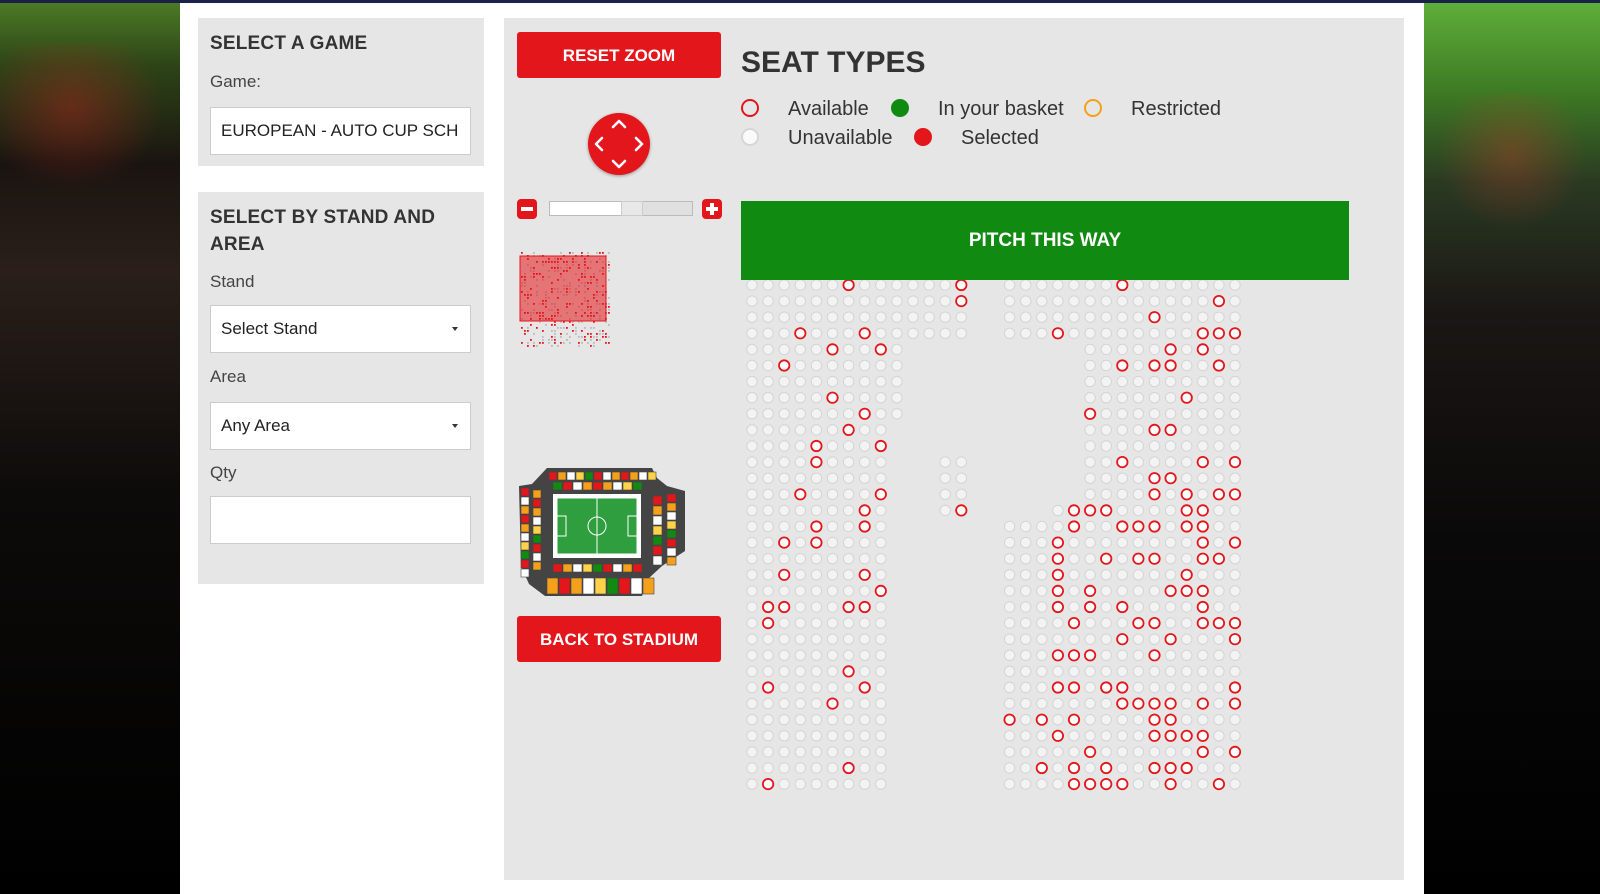 The height and width of the screenshot is (894, 1600). Describe the element at coordinates (619, 639) in the screenshot. I see `back-to-stadium-button: BACK TO STADIUM` at that location.